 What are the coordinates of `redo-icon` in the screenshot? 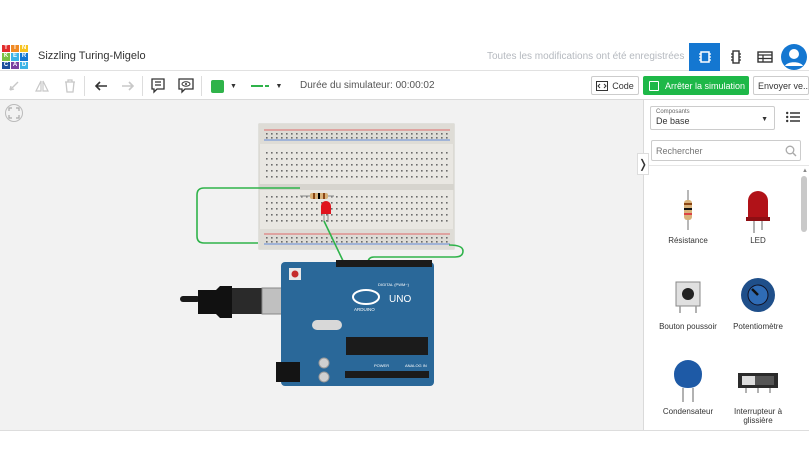 It's located at (128, 86).